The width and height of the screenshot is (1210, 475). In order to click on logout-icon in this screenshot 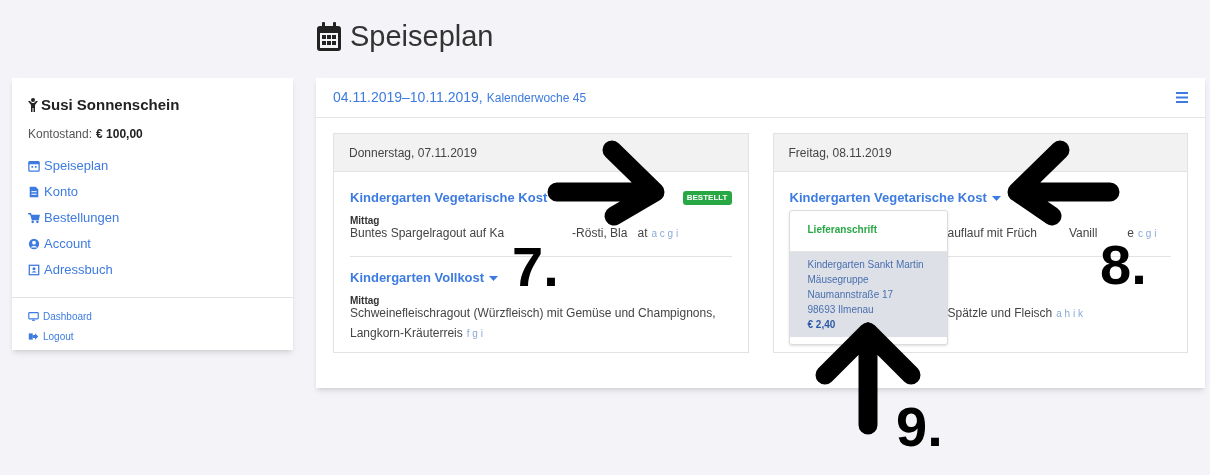, I will do `click(33, 336)`.